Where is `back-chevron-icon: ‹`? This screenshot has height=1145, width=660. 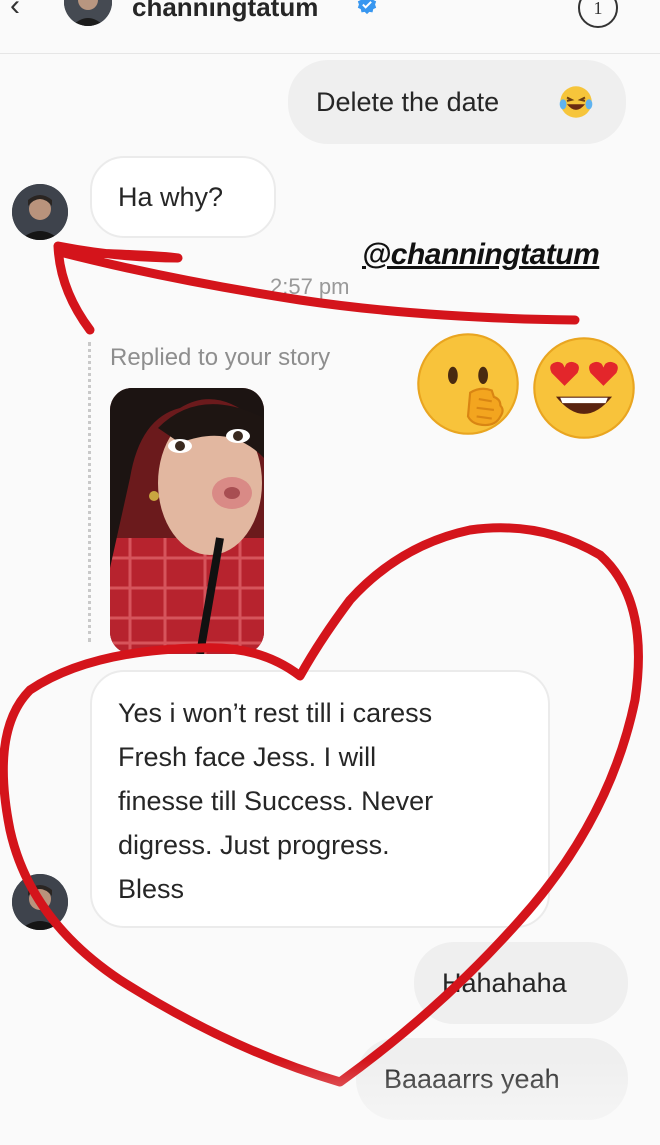
back-chevron-icon: ‹ is located at coordinates (24, 12).